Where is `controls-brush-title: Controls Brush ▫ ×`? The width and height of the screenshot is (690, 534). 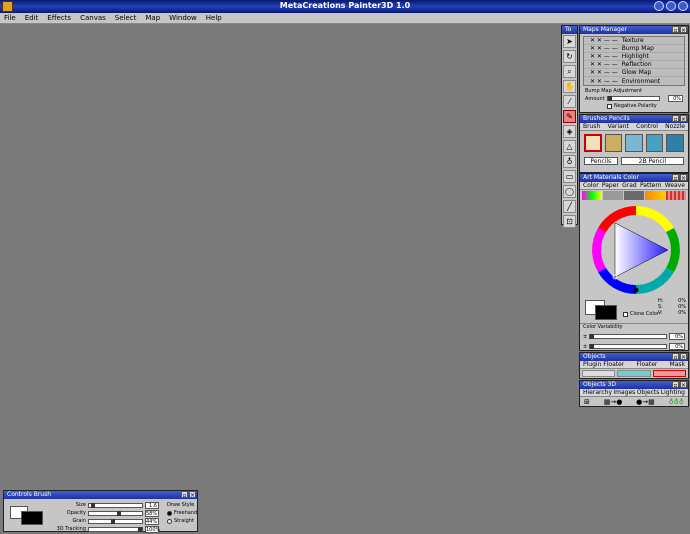
controls-brush-title: Controls Brush ▫ × is located at coordinates (100, 495).